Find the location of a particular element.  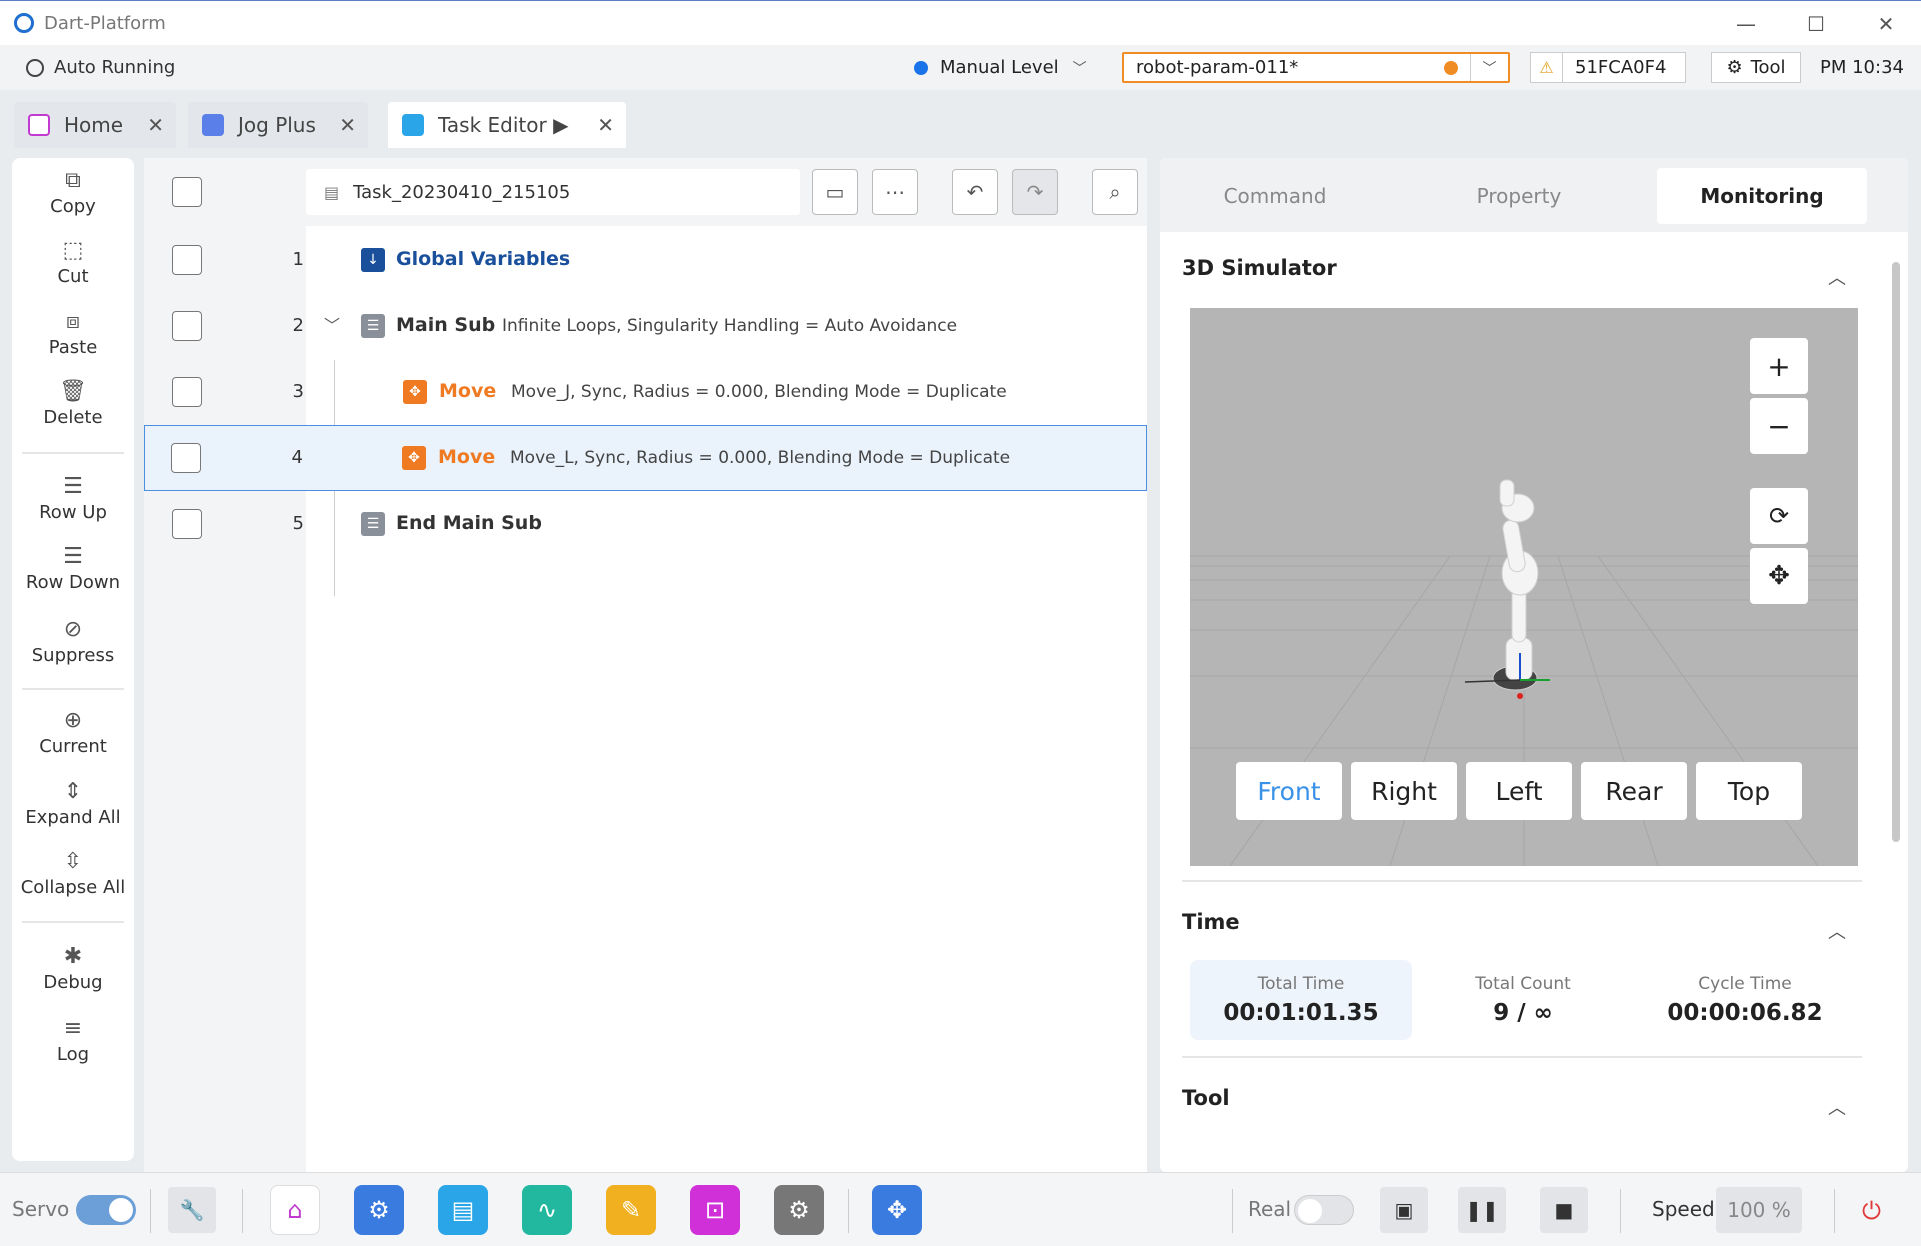

row-down-icon: ☰ is located at coordinates (73, 556).